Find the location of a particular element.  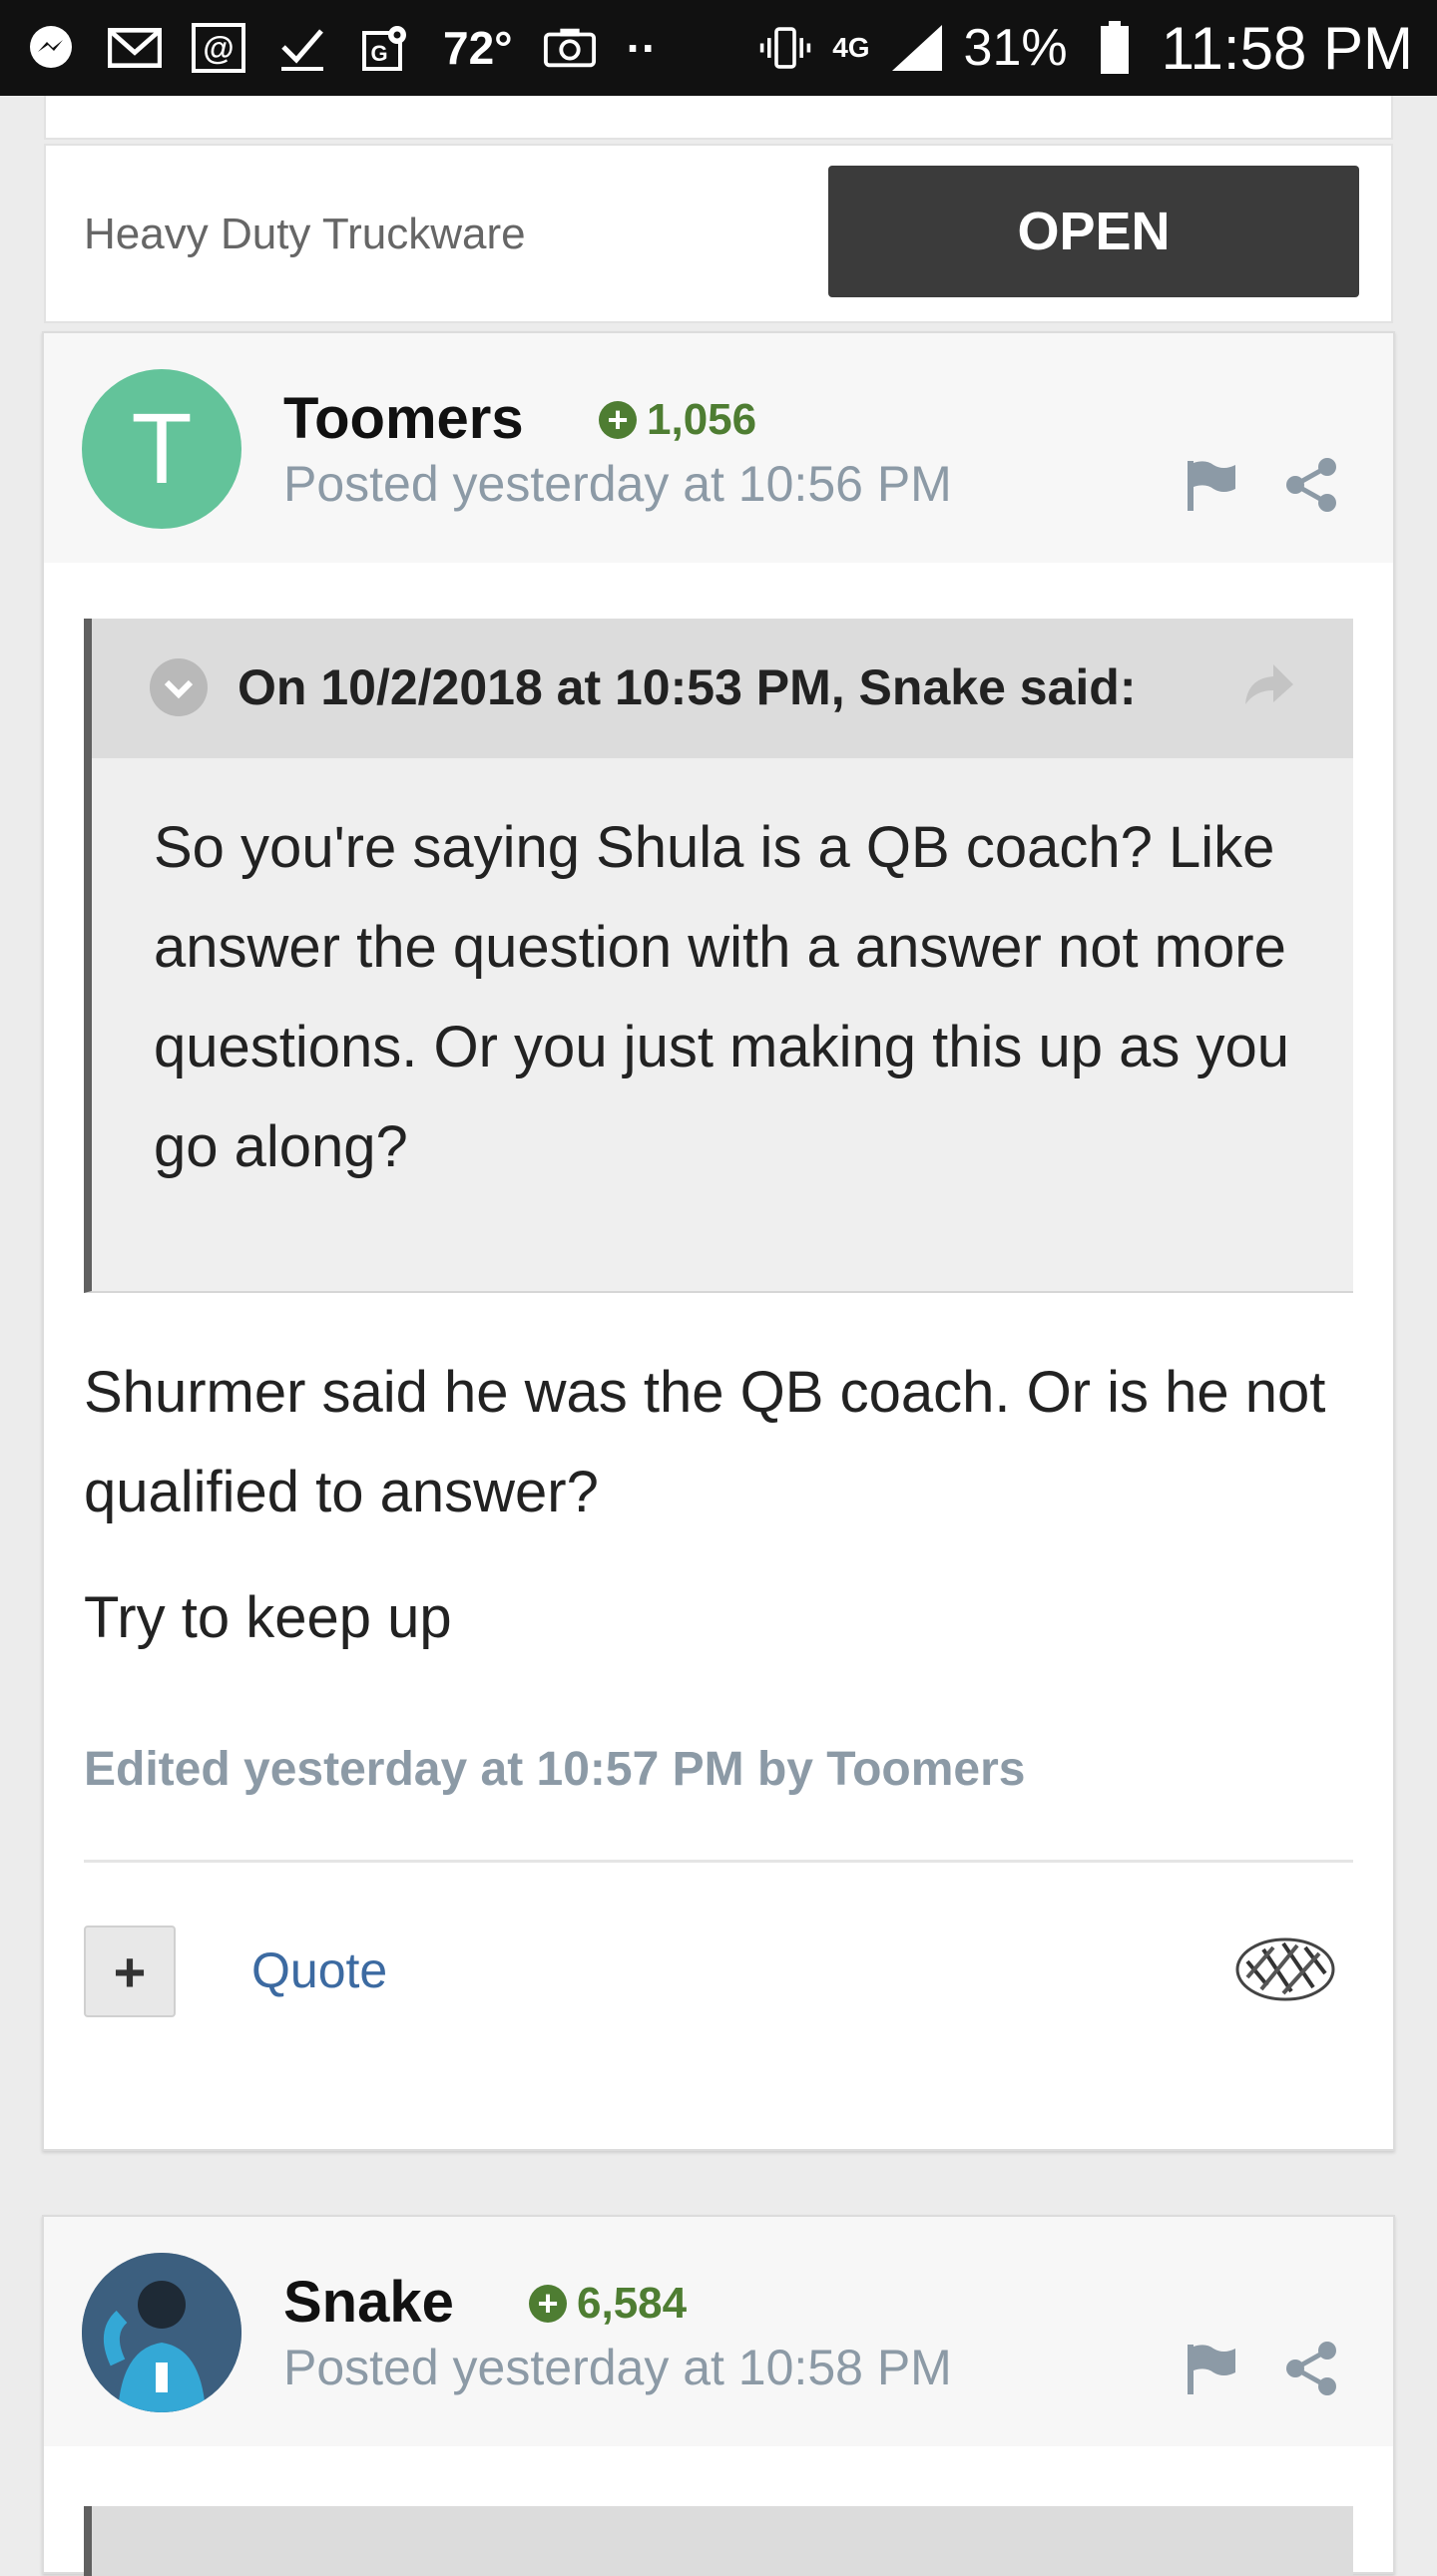

messenger-icon is located at coordinates (51, 48).